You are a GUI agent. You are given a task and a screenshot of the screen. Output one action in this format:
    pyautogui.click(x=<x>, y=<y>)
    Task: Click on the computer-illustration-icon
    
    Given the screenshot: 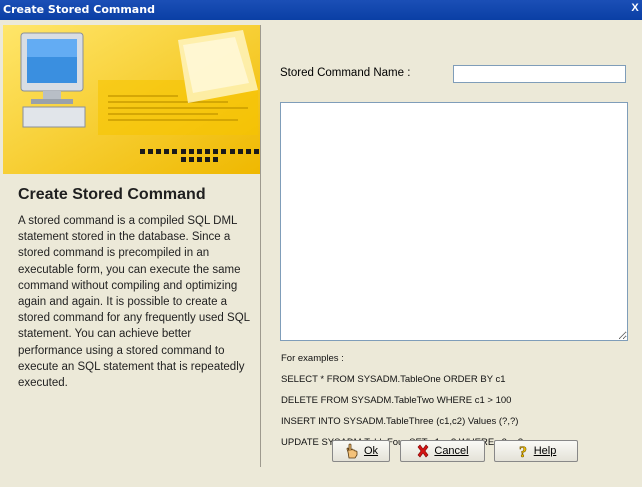 What is the action you would take?
    pyautogui.click(x=131, y=99)
    